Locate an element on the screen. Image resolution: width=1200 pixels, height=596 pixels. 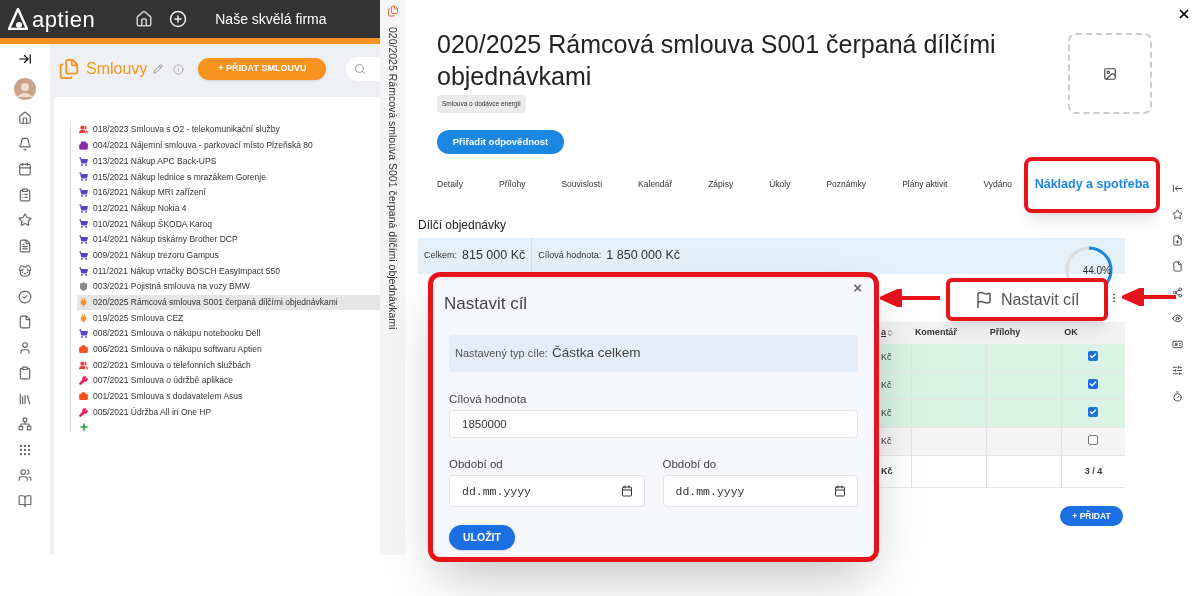
contract-item: 019/2025 Smlouva CEZ is located at coordinates (228, 318).